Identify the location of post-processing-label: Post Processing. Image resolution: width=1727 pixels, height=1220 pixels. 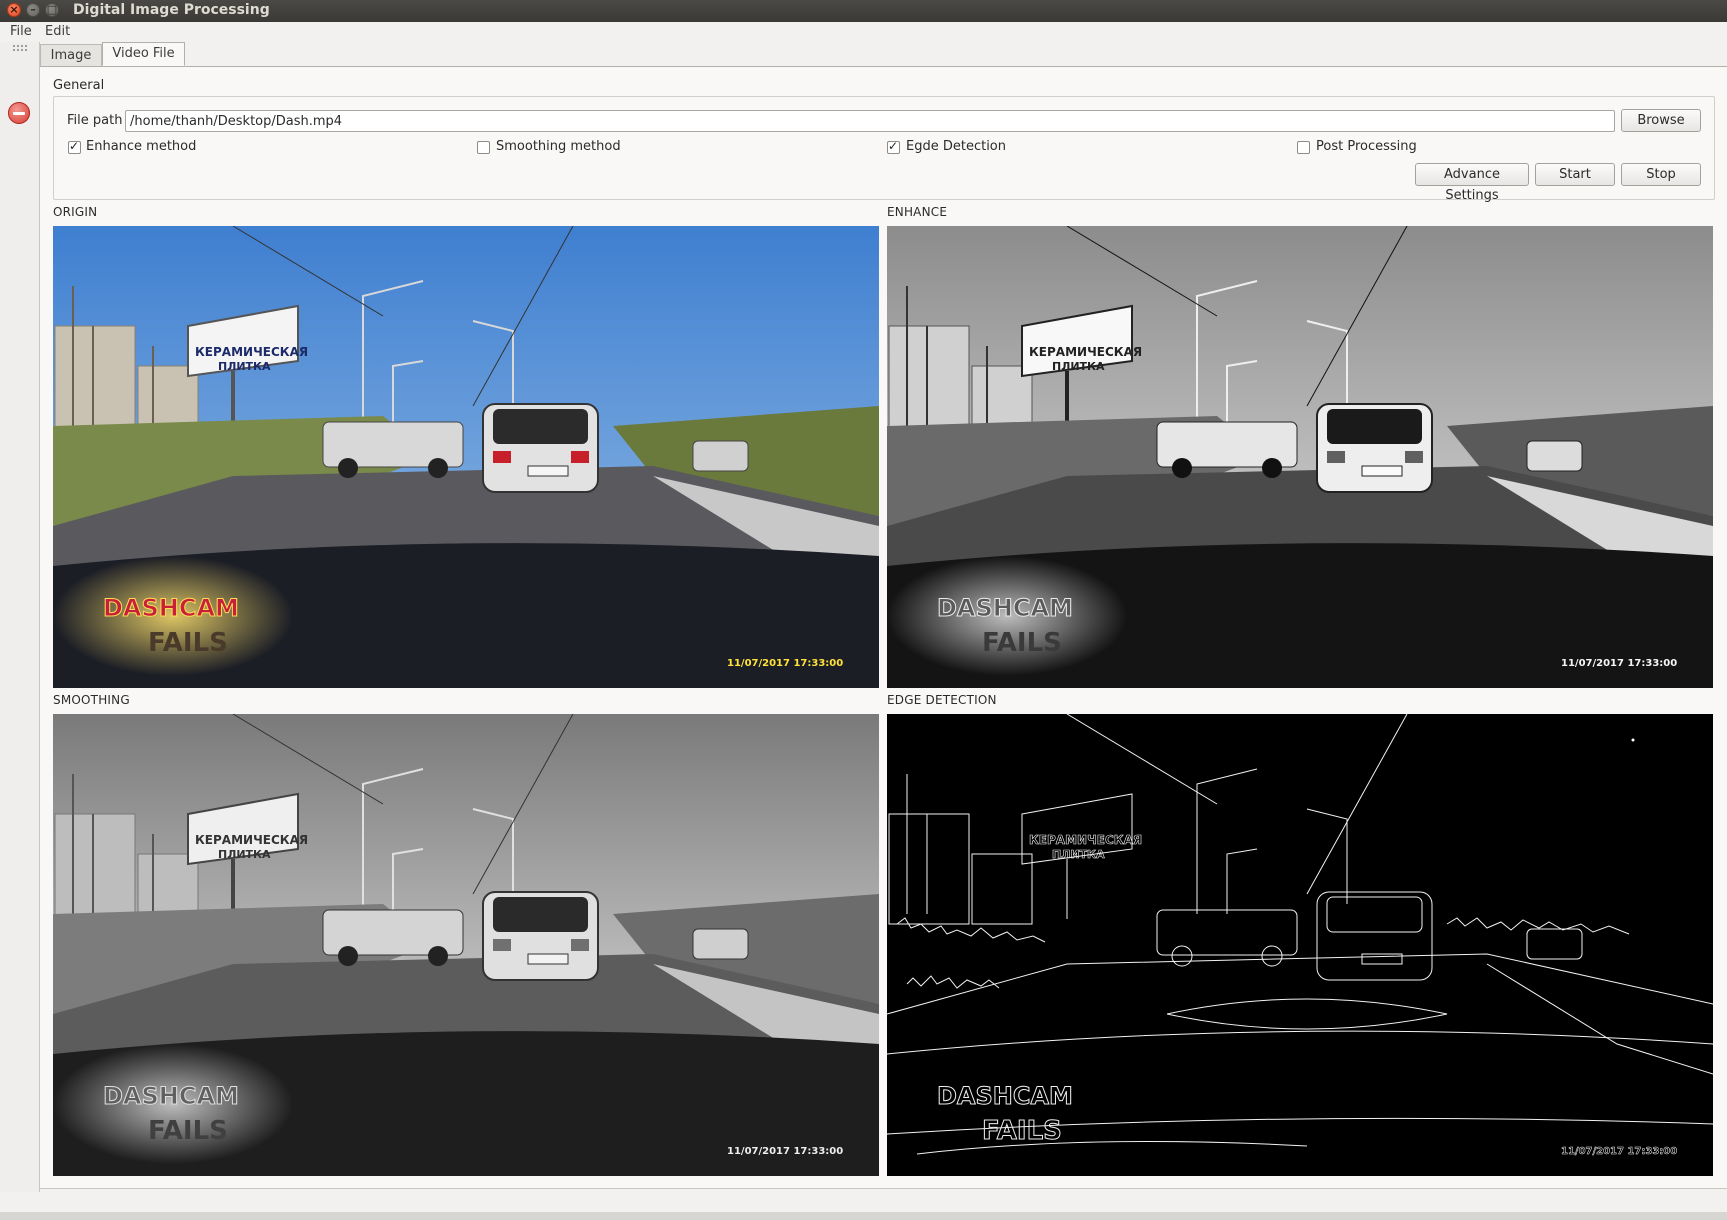
(1366, 146).